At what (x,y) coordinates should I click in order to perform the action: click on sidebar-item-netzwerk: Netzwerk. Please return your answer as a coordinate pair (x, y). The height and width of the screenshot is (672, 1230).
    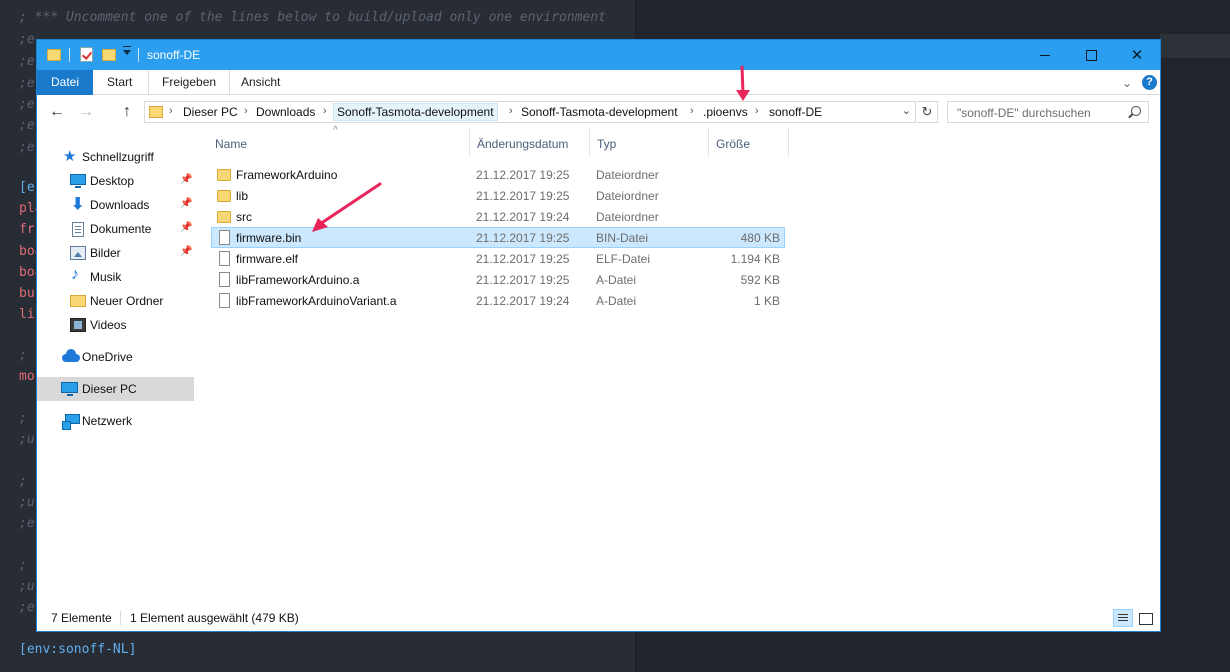
    Looking at the image, I should click on (115, 421).